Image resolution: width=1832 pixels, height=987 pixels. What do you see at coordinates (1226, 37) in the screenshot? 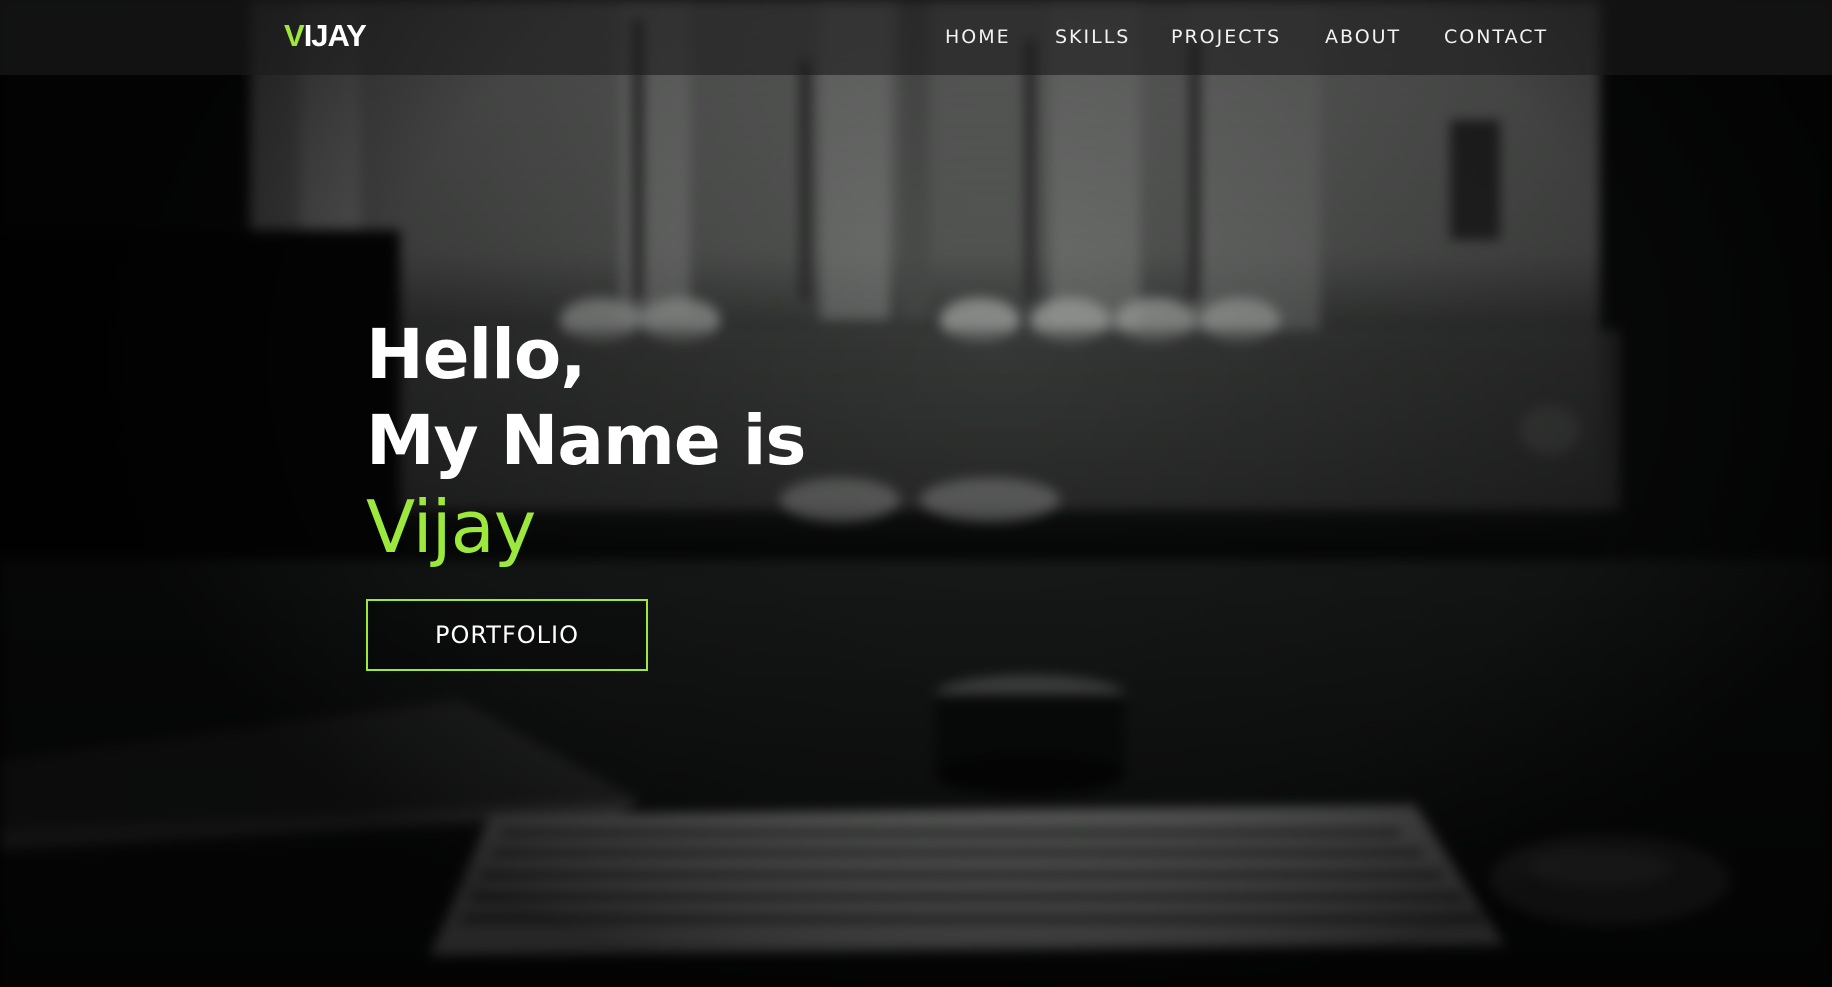
I see `nav-item-projects: PROJECTS` at bounding box center [1226, 37].